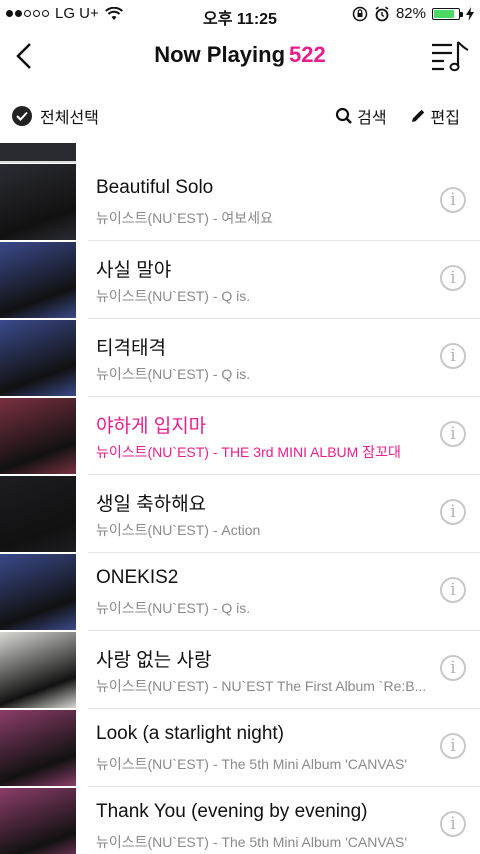  What do you see at coordinates (131, 348) in the screenshot?
I see `song-title: 티격태격` at bounding box center [131, 348].